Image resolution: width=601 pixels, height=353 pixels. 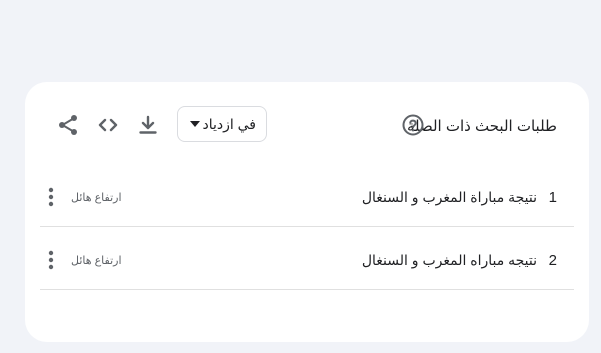 I want to click on row-rank: 2, so click(x=552, y=260).